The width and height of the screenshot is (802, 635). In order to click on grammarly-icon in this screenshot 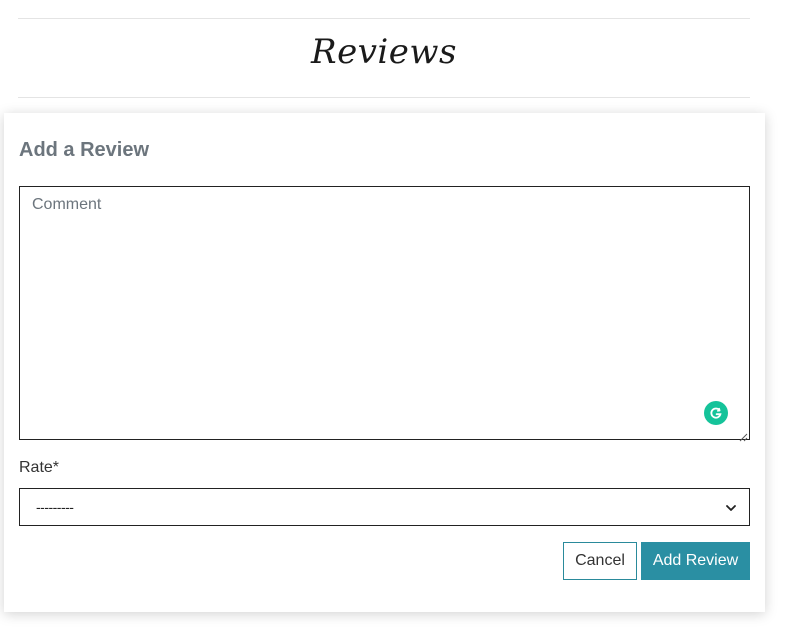, I will do `click(716, 413)`.